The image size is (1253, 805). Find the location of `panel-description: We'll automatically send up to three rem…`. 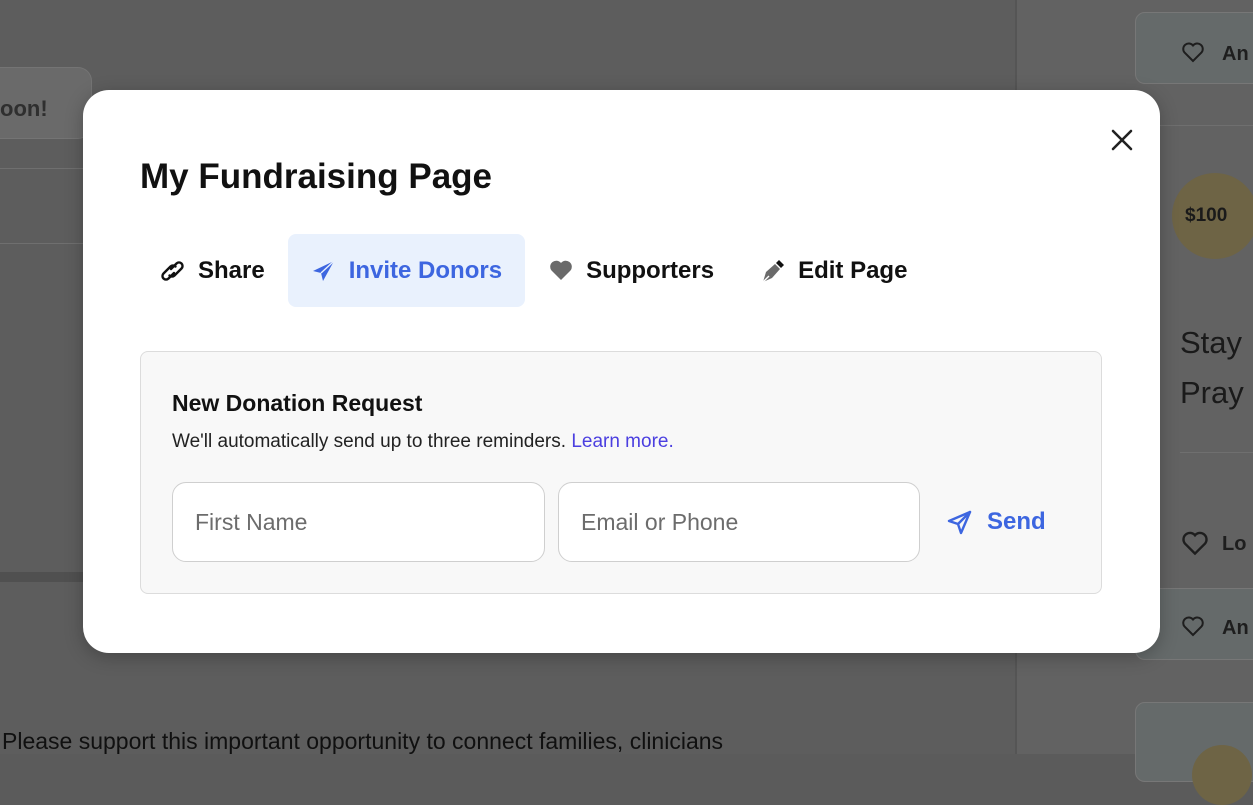

panel-description: We'll automatically send up to three rem… is located at coordinates (423, 442).